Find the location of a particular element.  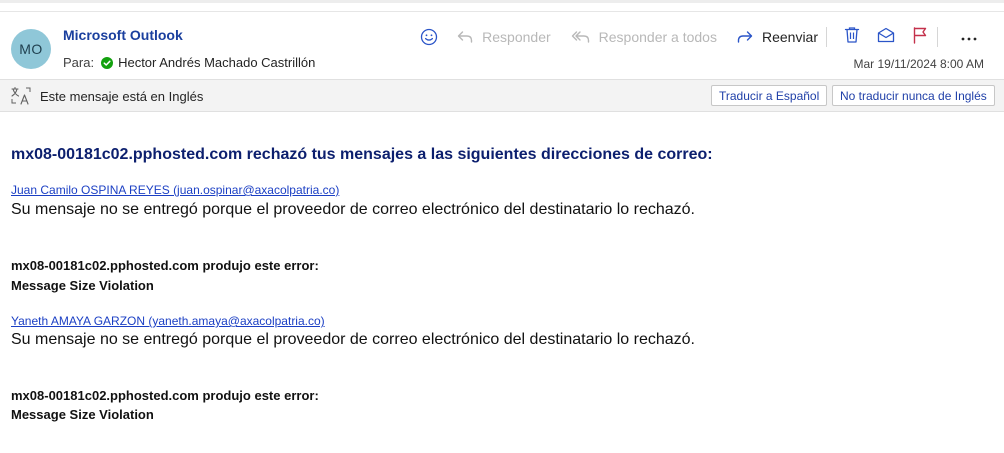

window-top-edge is located at coordinates (502, 1).